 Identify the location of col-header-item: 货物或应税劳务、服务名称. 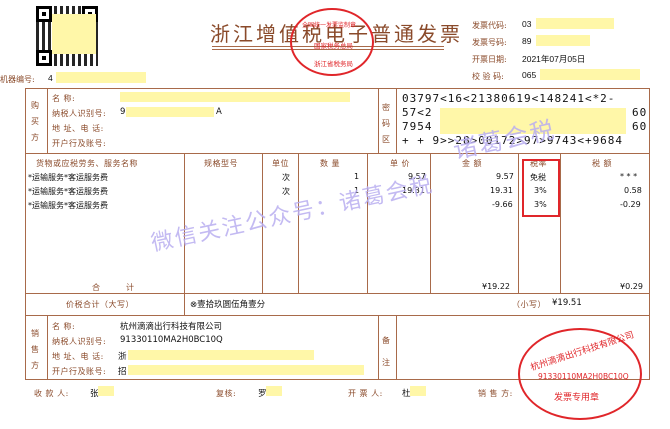
(87, 163).